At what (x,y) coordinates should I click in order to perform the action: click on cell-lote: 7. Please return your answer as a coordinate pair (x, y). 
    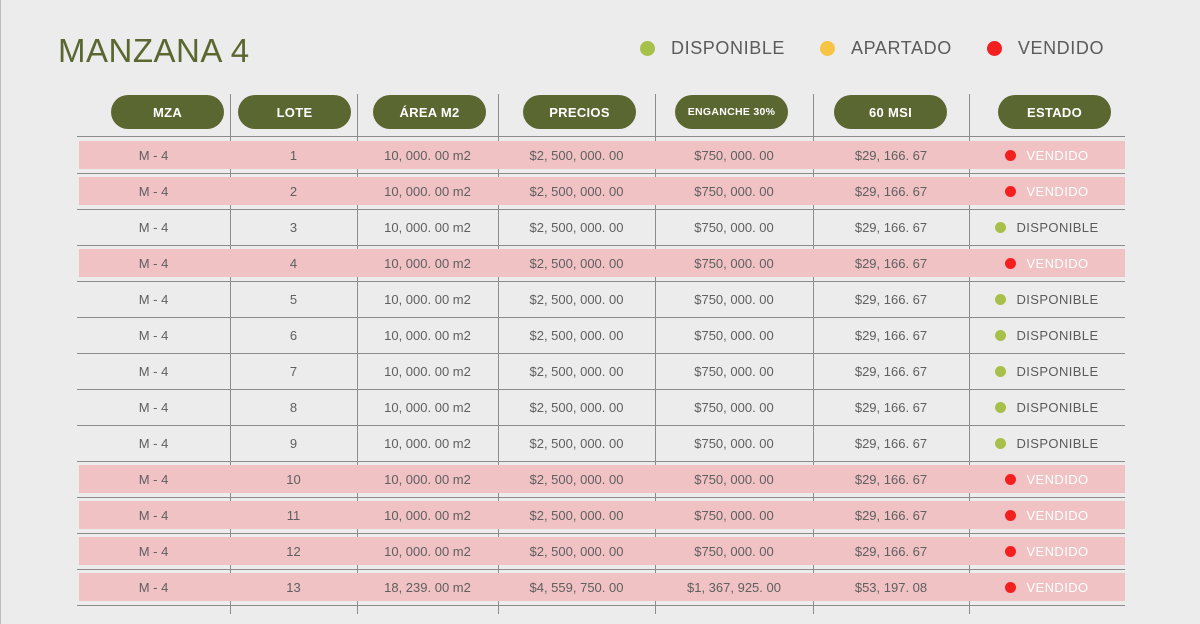
    Looking at the image, I should click on (293, 371).